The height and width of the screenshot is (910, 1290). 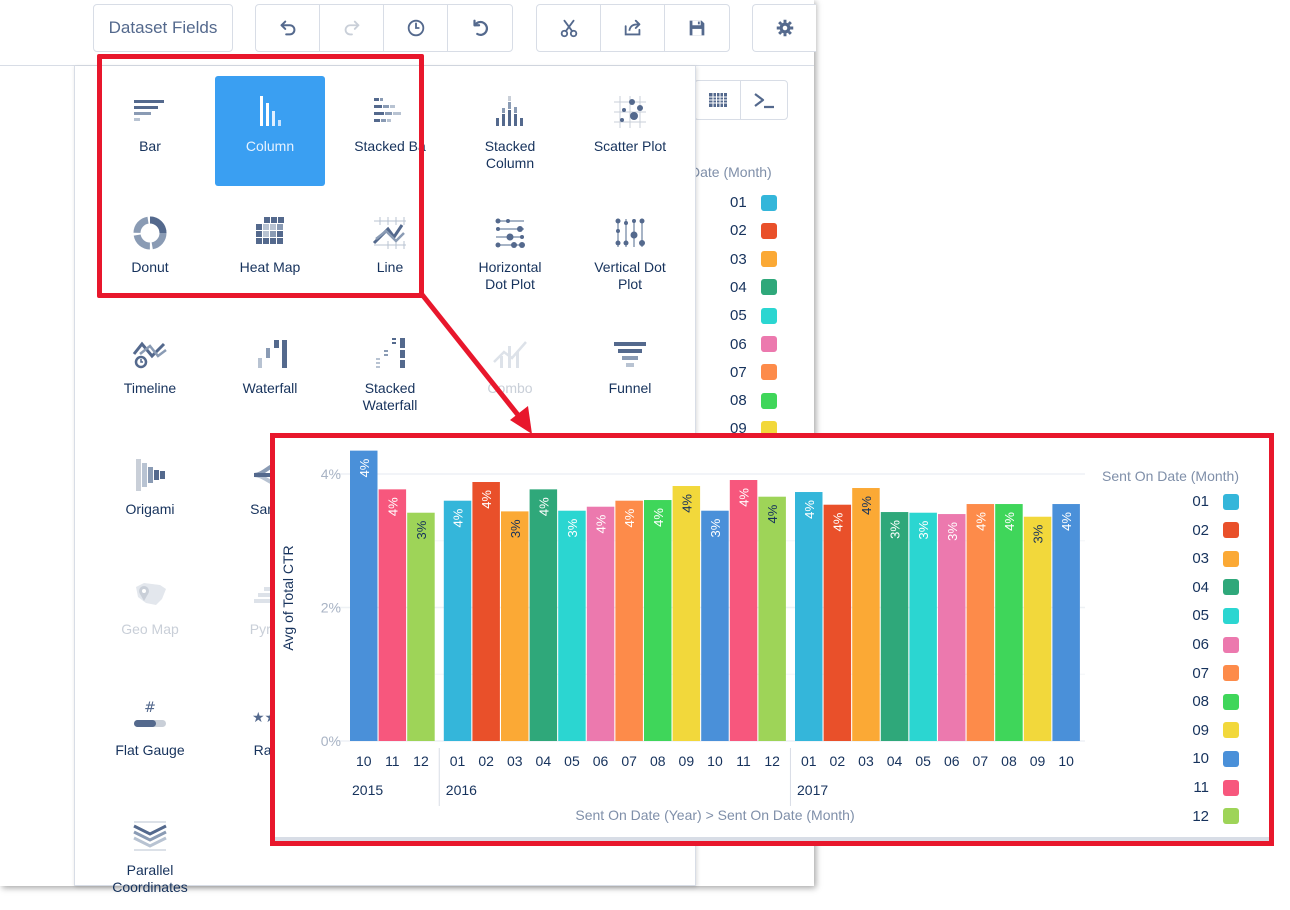 I want to click on chart-type-waterfall: Waterfall, so click(x=270, y=373).